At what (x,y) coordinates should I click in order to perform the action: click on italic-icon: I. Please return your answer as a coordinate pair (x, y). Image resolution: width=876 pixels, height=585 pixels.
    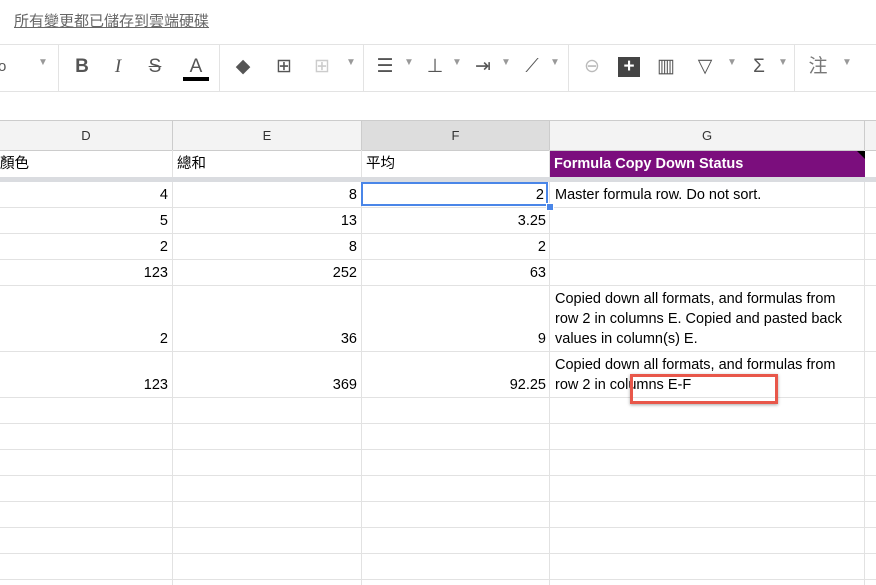
    Looking at the image, I should click on (118, 67).